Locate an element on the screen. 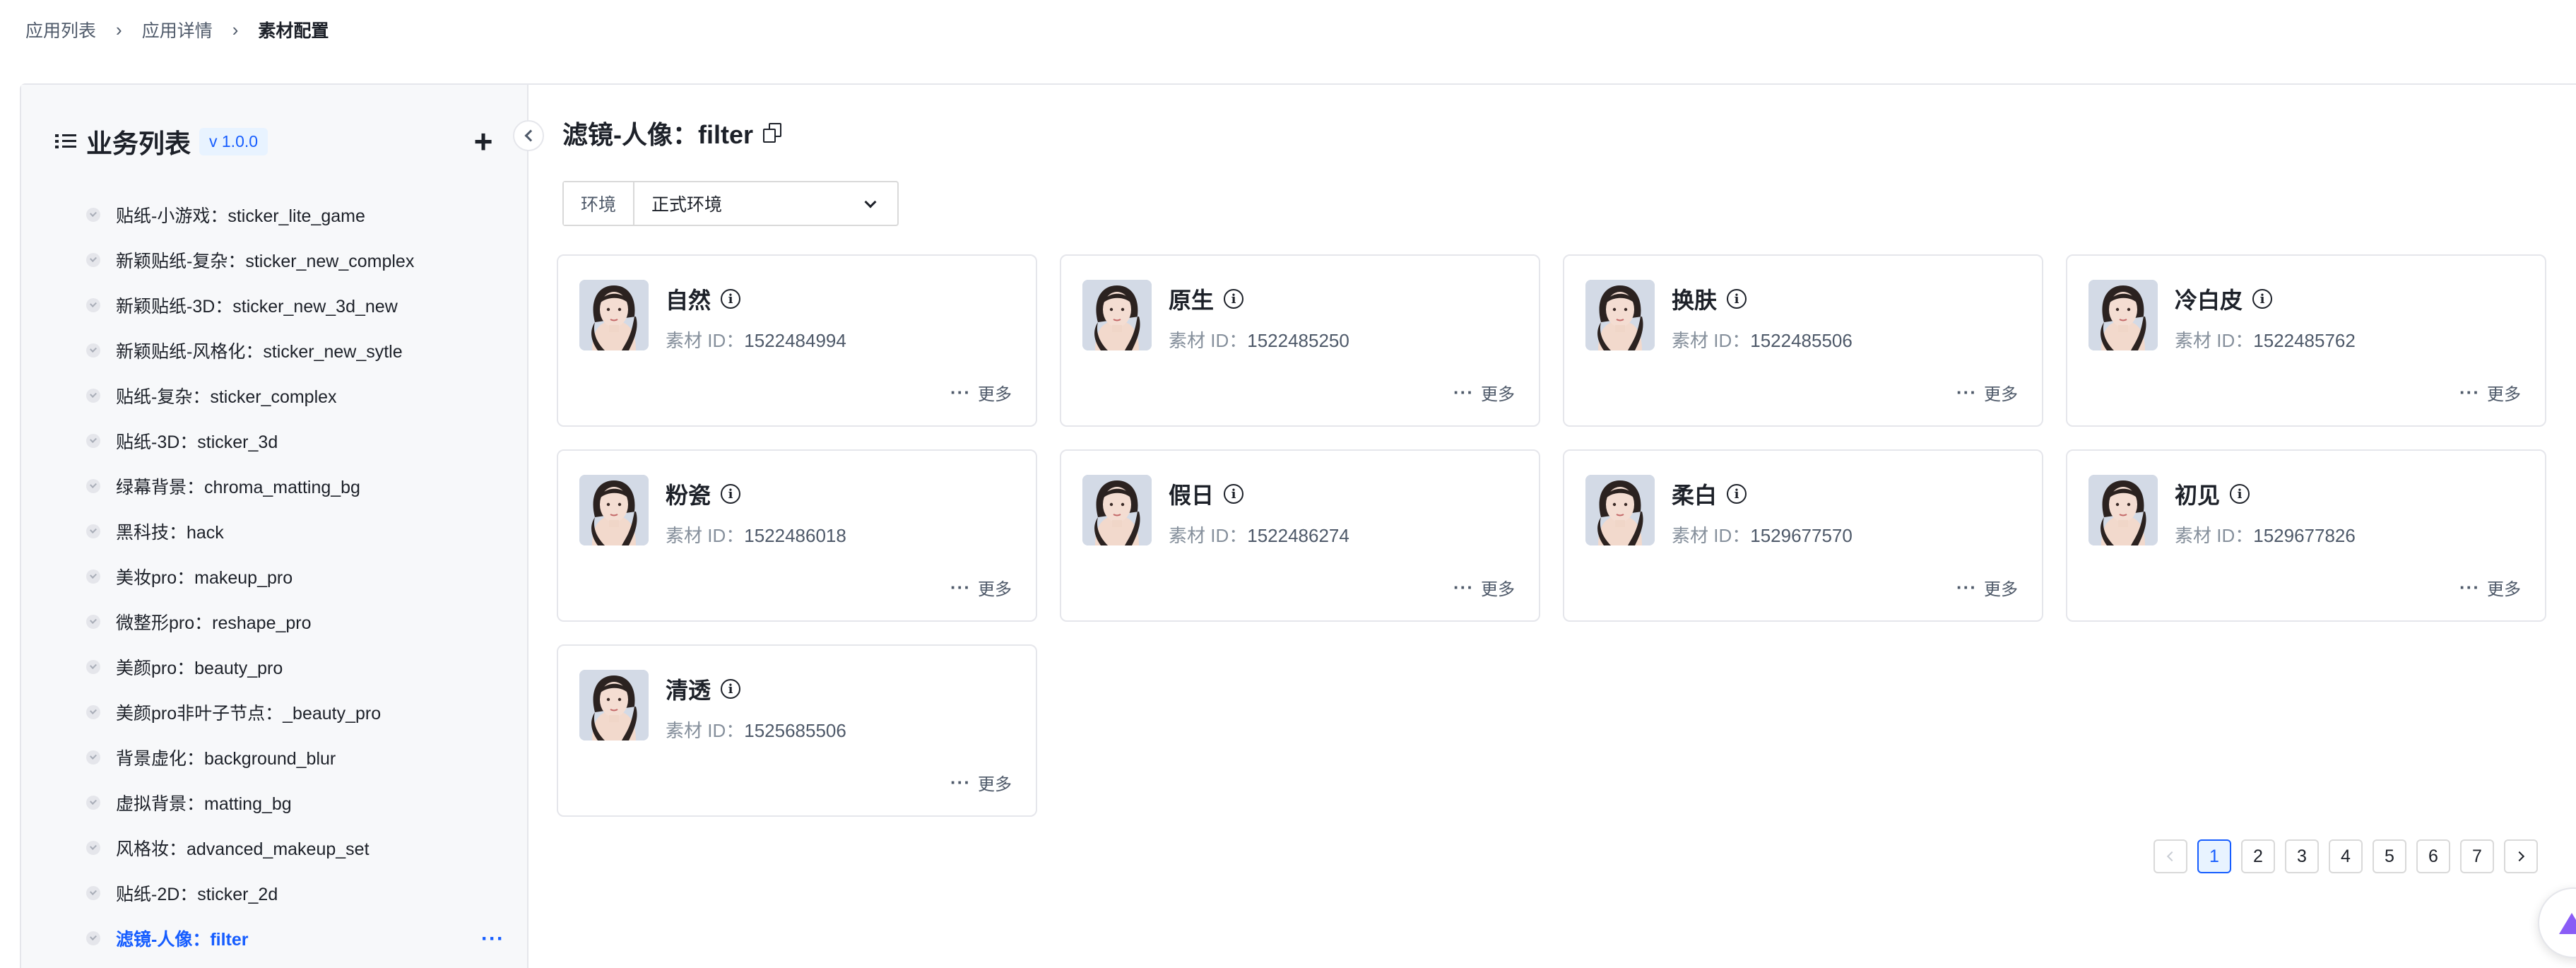 The height and width of the screenshot is (968, 2576). material-id: 素材 ID：1529677570 is located at coordinates (1762, 534).